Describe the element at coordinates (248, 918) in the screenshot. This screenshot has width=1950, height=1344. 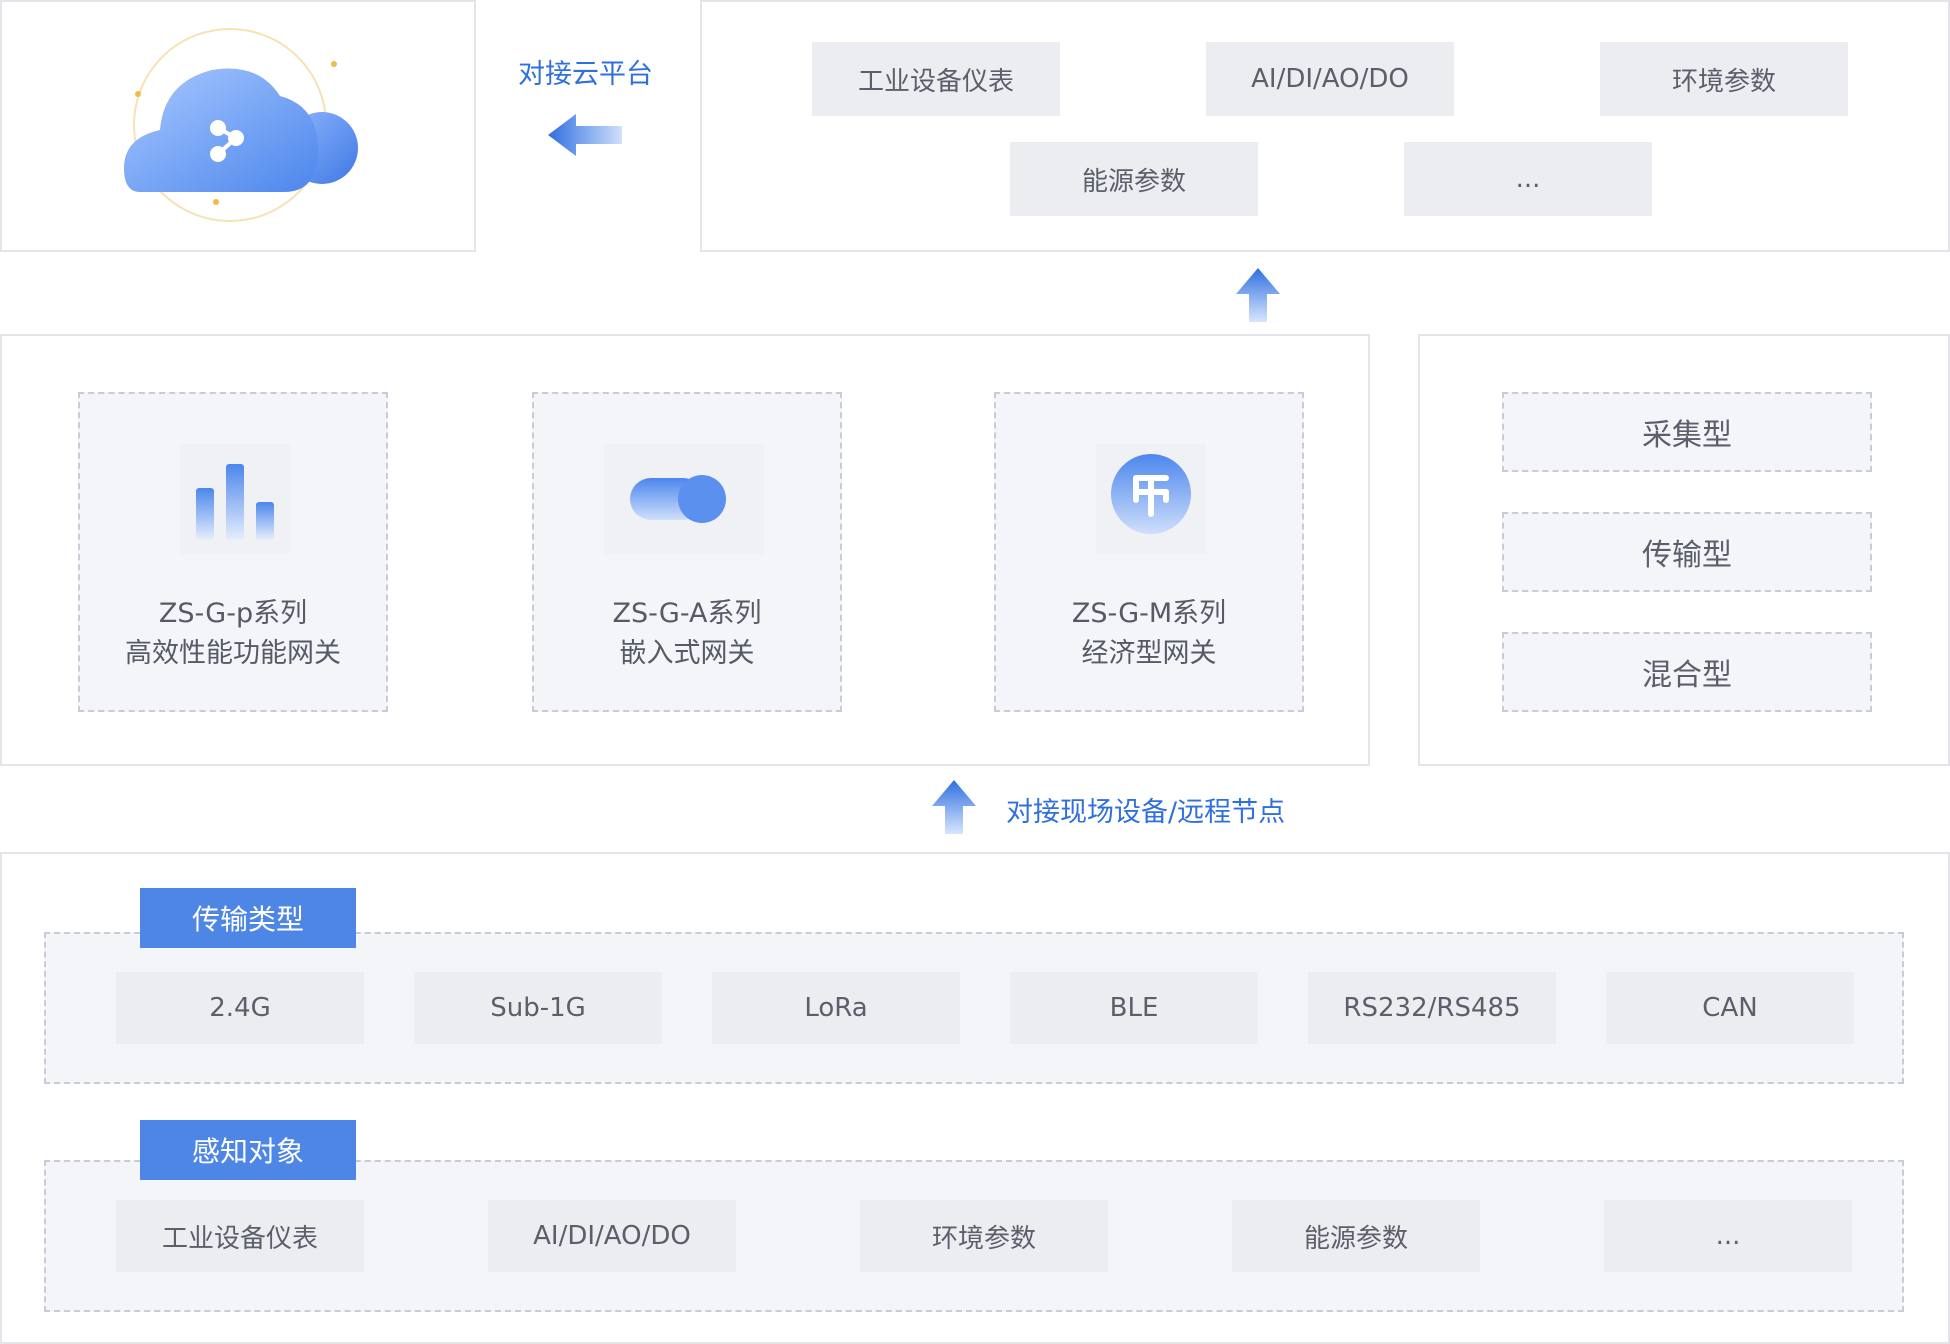
I see `transport-tag: 传输类型` at that location.